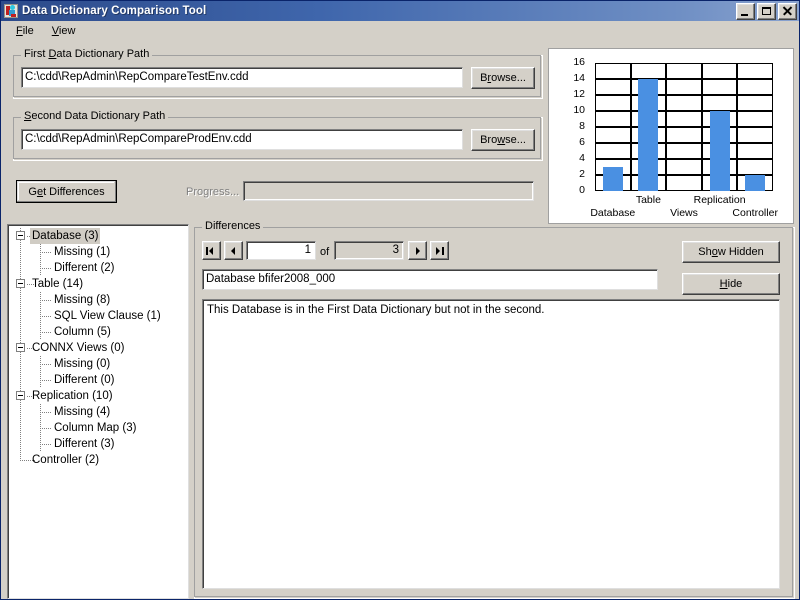 The width and height of the screenshot is (800, 600). I want to click on differences-group-title: Differences, so click(233, 226).